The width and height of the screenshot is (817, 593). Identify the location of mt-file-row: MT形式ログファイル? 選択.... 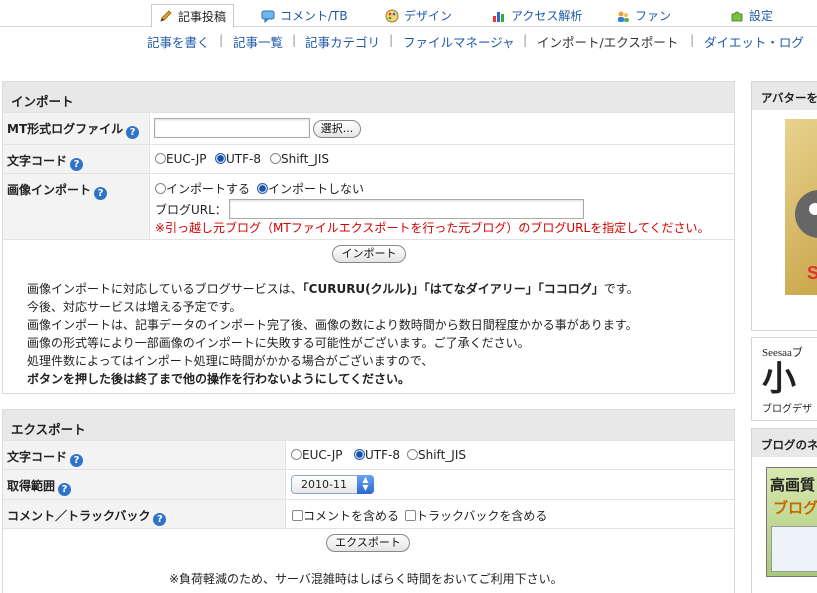
(368, 128).